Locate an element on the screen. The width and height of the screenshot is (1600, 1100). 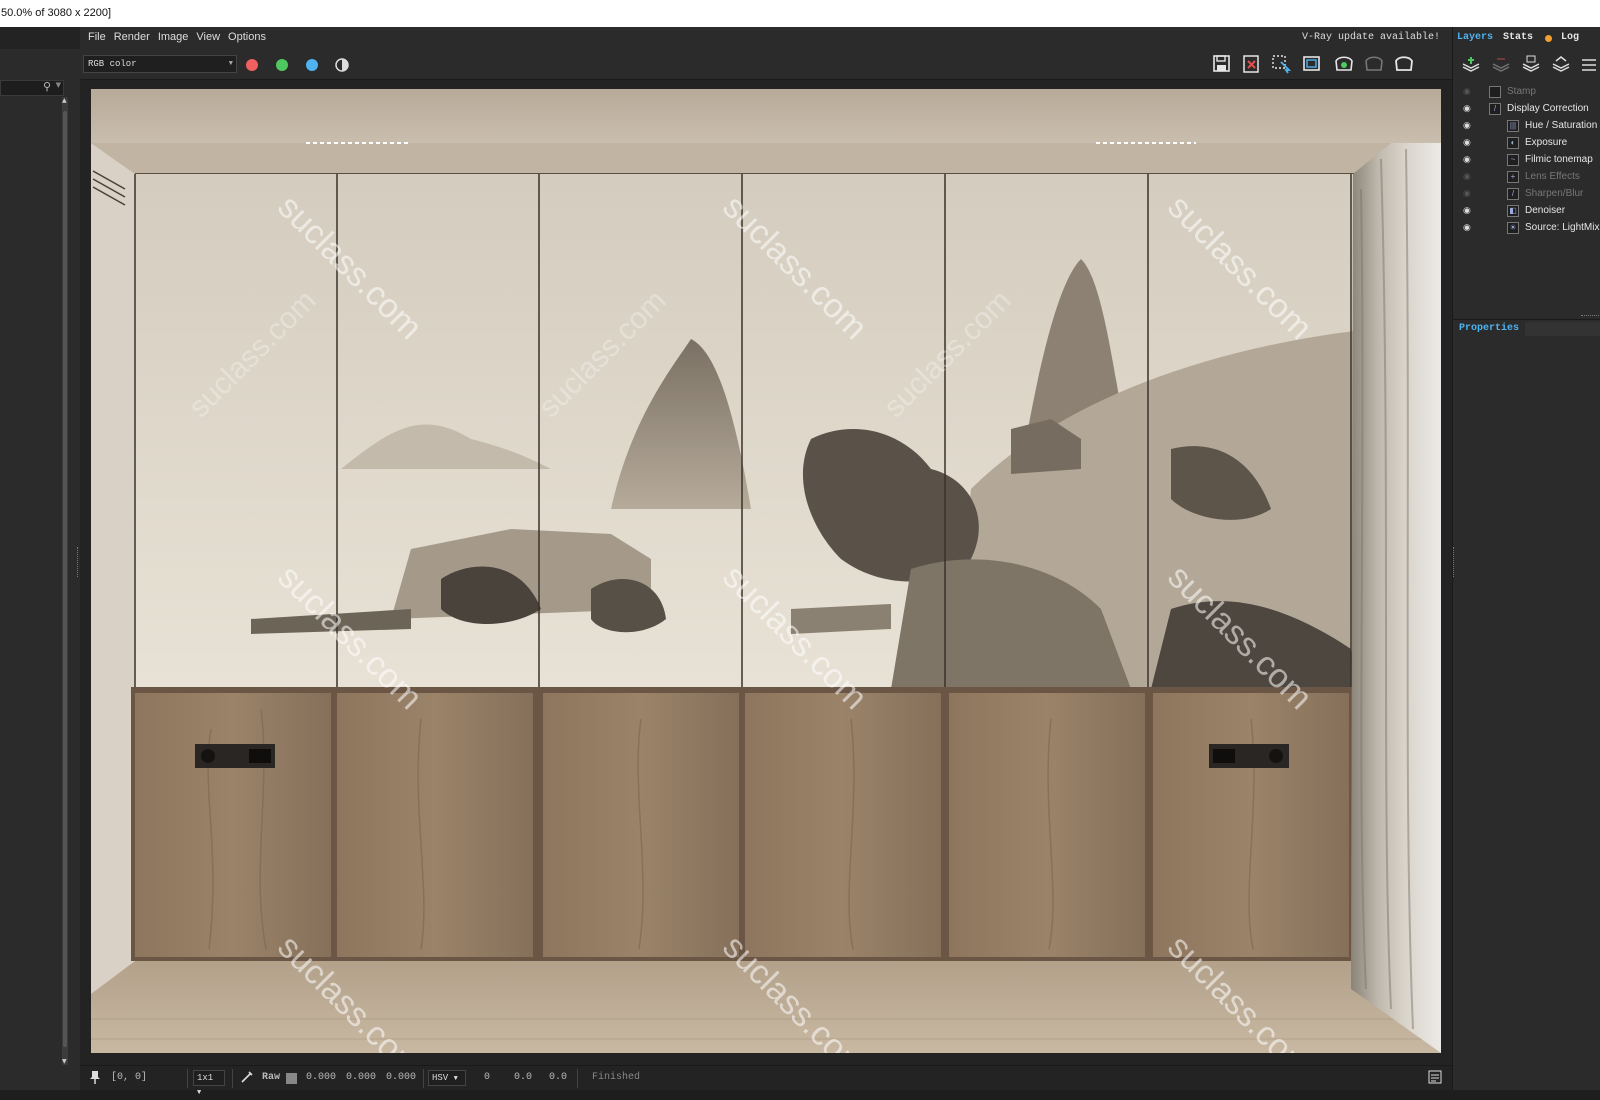
green-channel-button is located at coordinates (282, 65).